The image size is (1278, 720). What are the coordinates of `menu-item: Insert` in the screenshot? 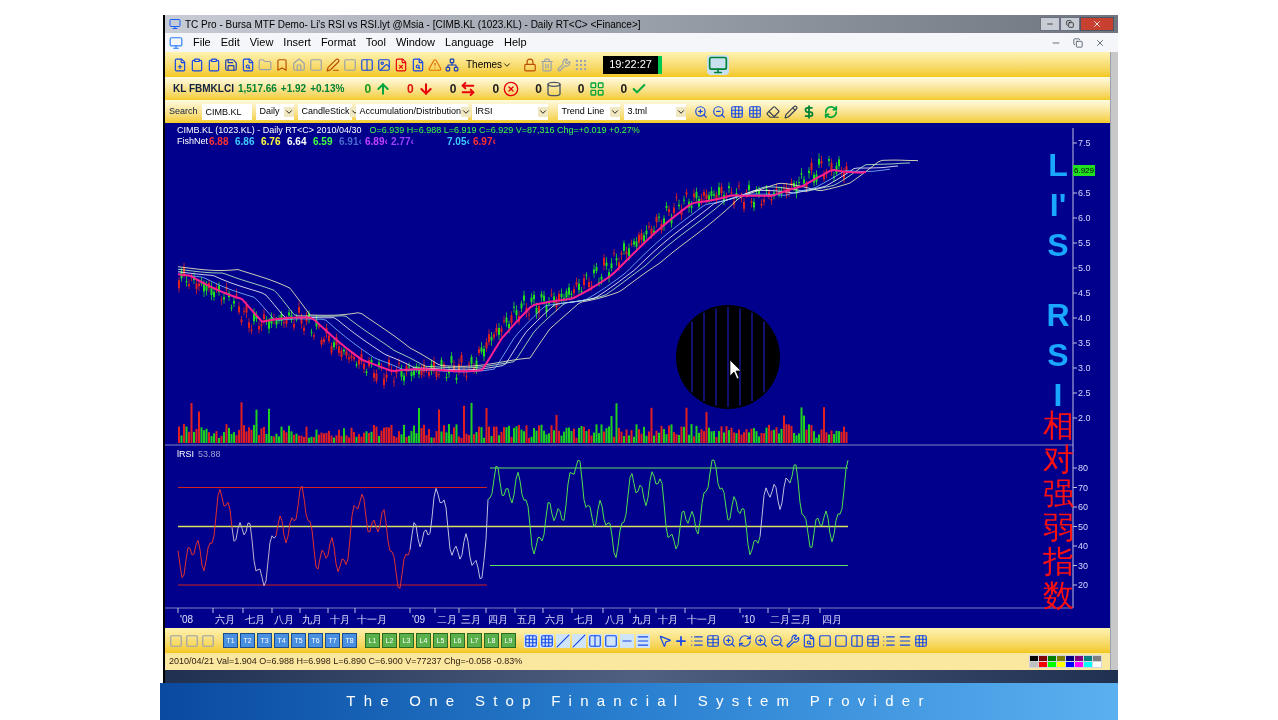 It's located at (297, 42).